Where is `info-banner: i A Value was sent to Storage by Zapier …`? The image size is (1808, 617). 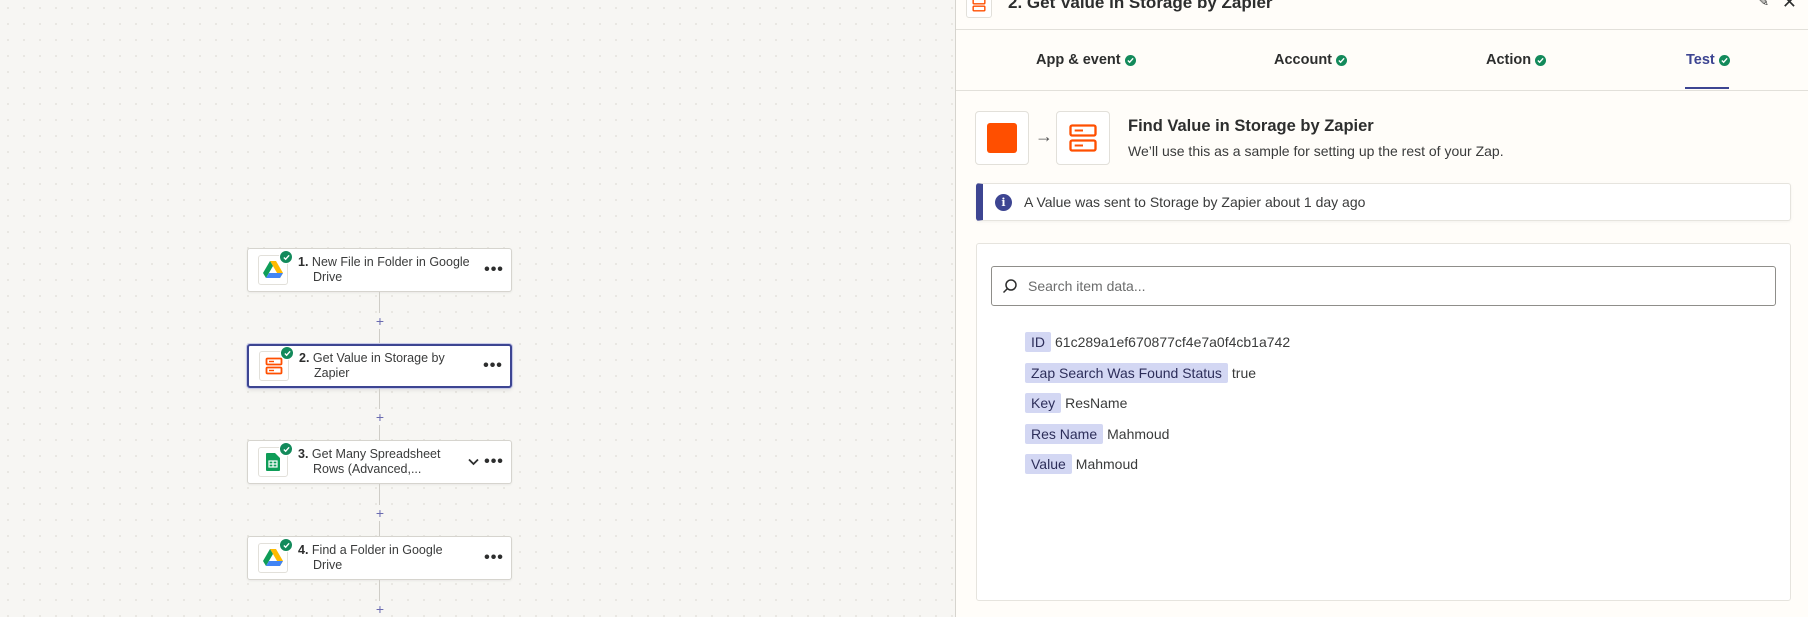
info-banner: i A Value was sent to Storage by Zapier … is located at coordinates (1383, 202).